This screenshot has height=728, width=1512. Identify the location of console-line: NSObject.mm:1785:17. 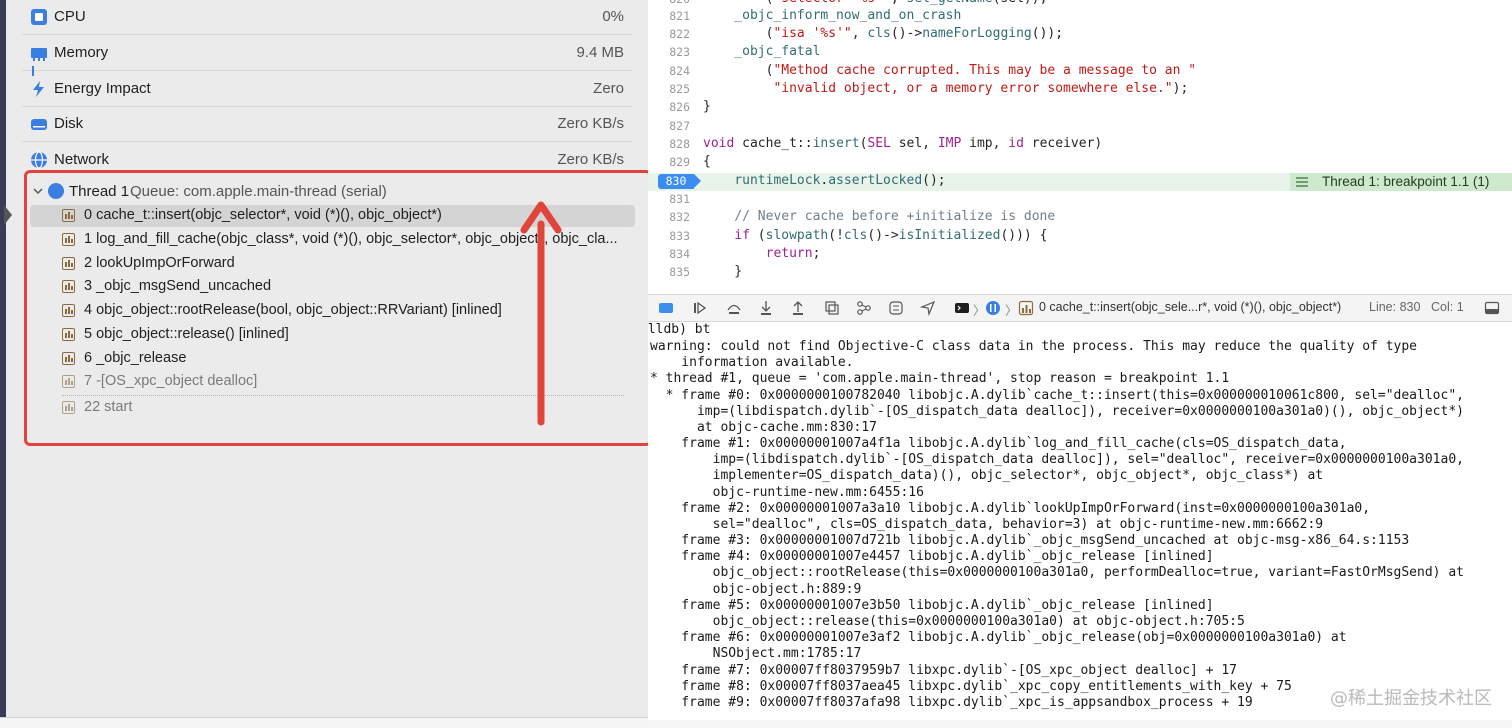
(756, 653).